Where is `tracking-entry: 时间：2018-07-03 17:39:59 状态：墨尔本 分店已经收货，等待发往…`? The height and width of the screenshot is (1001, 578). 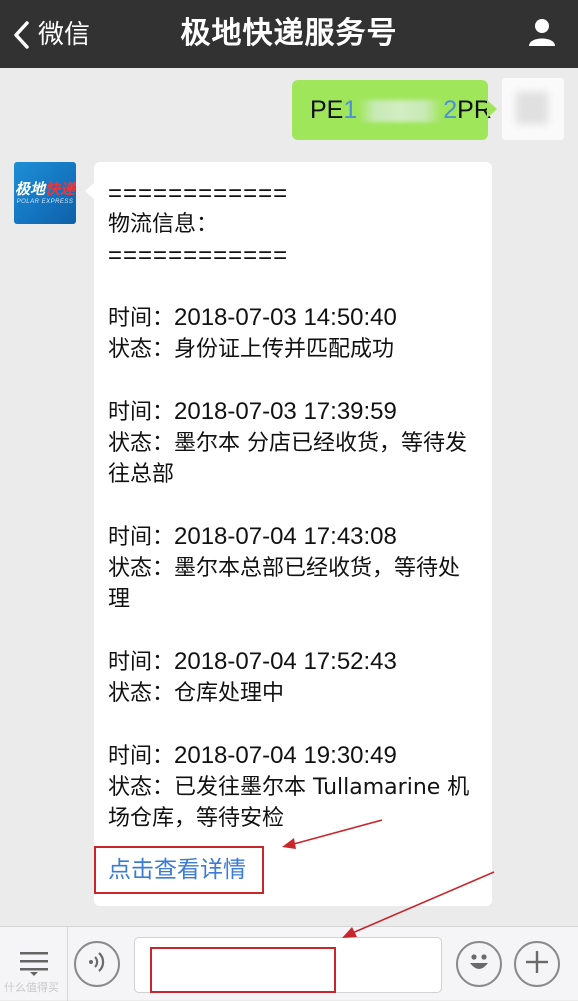
tracking-entry: 时间：2018-07-03 17:39:59 状态：墨尔本 分店已经收货，等待发往… is located at coordinates (293, 443).